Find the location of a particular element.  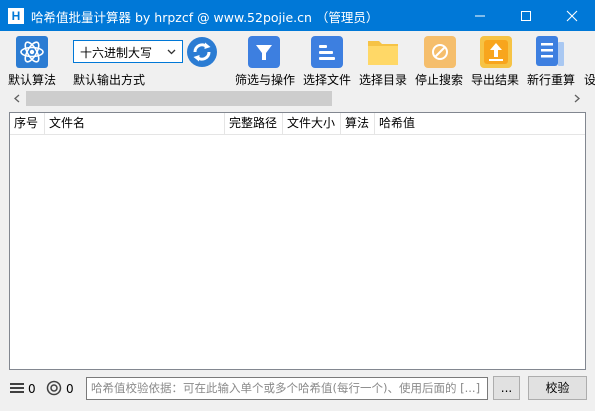

export-label: 导出结果 is located at coordinates (495, 79).